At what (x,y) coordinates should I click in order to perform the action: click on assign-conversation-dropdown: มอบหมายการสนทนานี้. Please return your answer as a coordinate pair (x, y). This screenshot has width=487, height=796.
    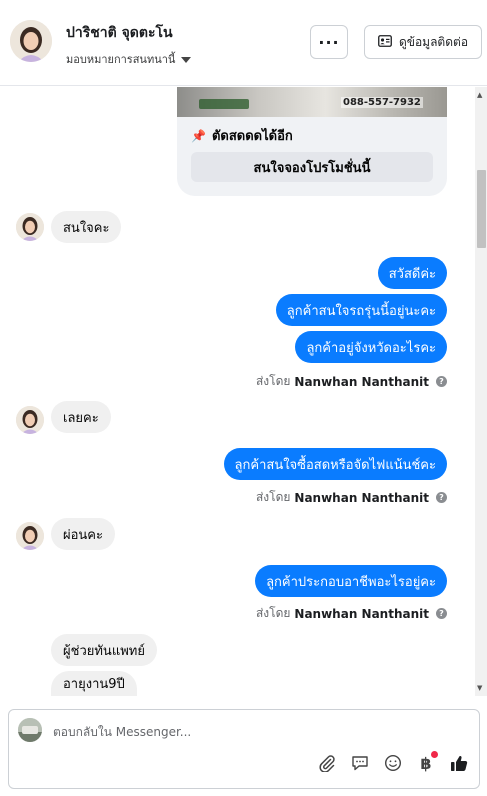
    Looking at the image, I should click on (129, 59).